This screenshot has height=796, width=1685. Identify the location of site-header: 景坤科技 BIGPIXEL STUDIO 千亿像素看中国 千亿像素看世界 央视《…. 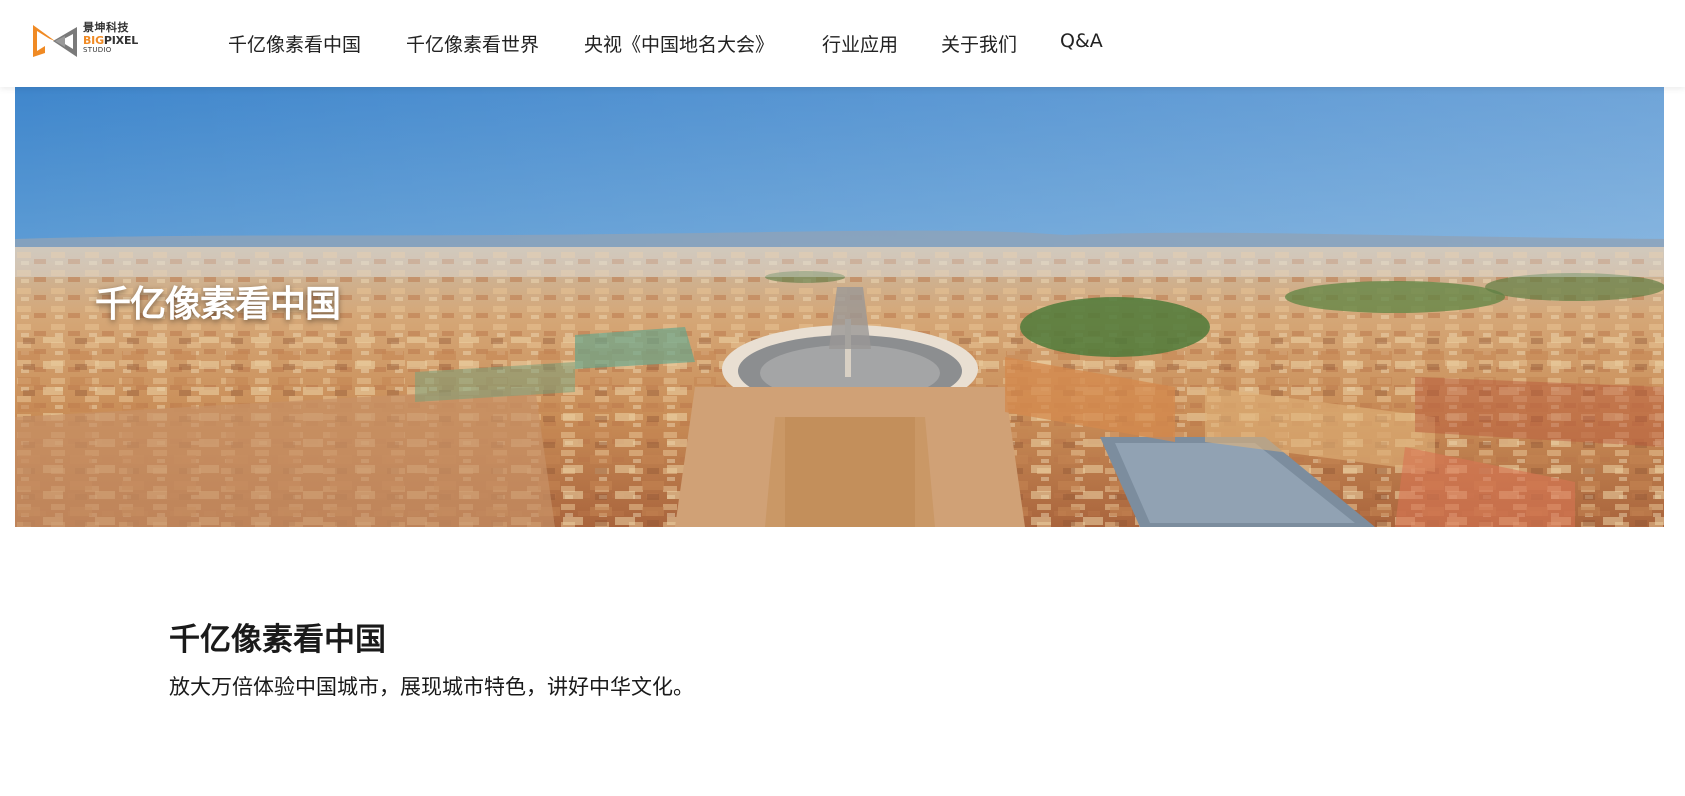
(842, 43).